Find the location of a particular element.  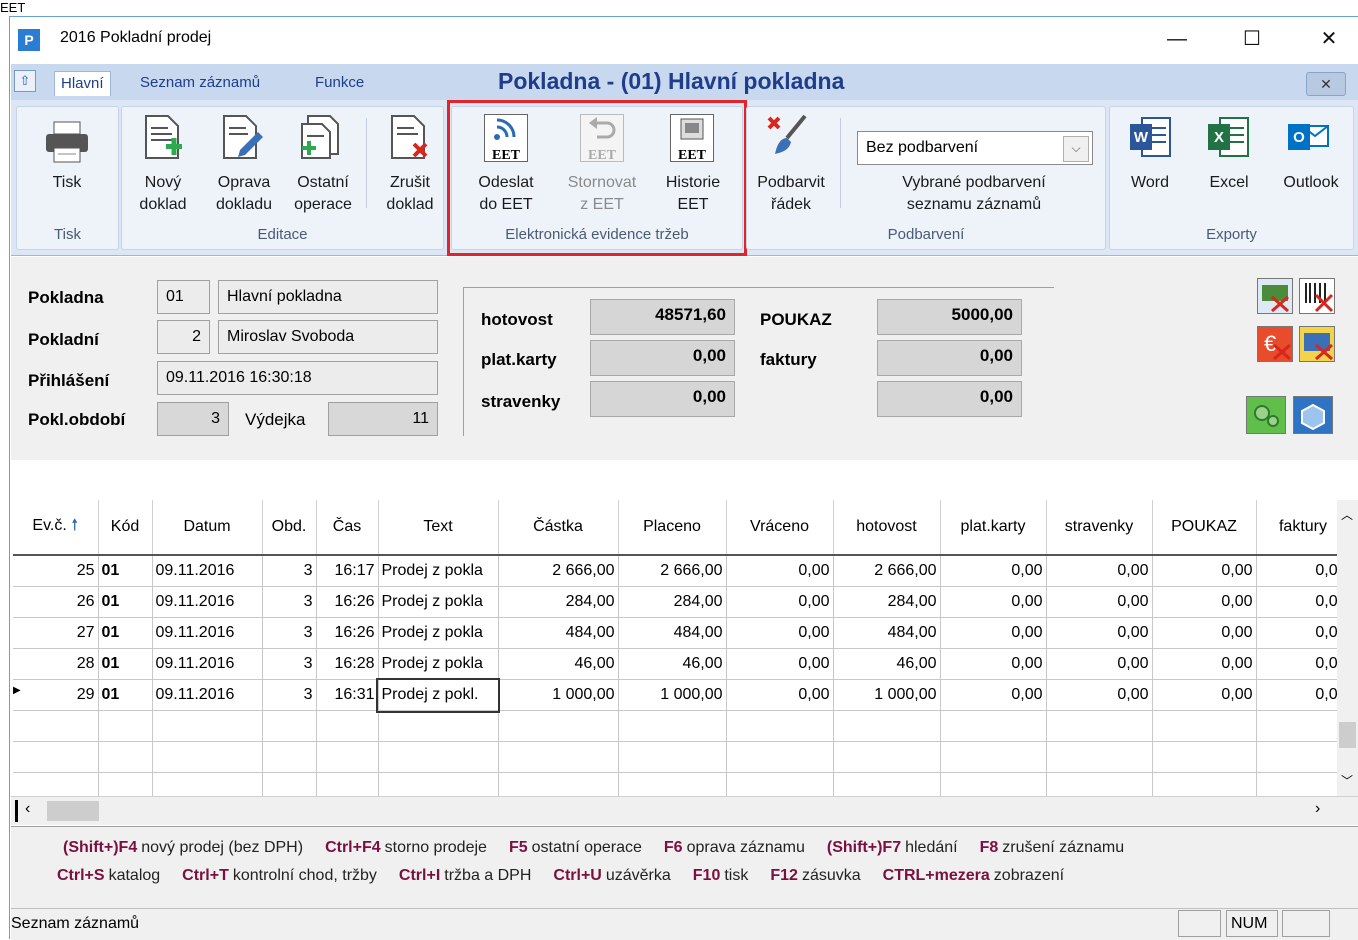

minimize-icon: — is located at coordinates (1177, 39).